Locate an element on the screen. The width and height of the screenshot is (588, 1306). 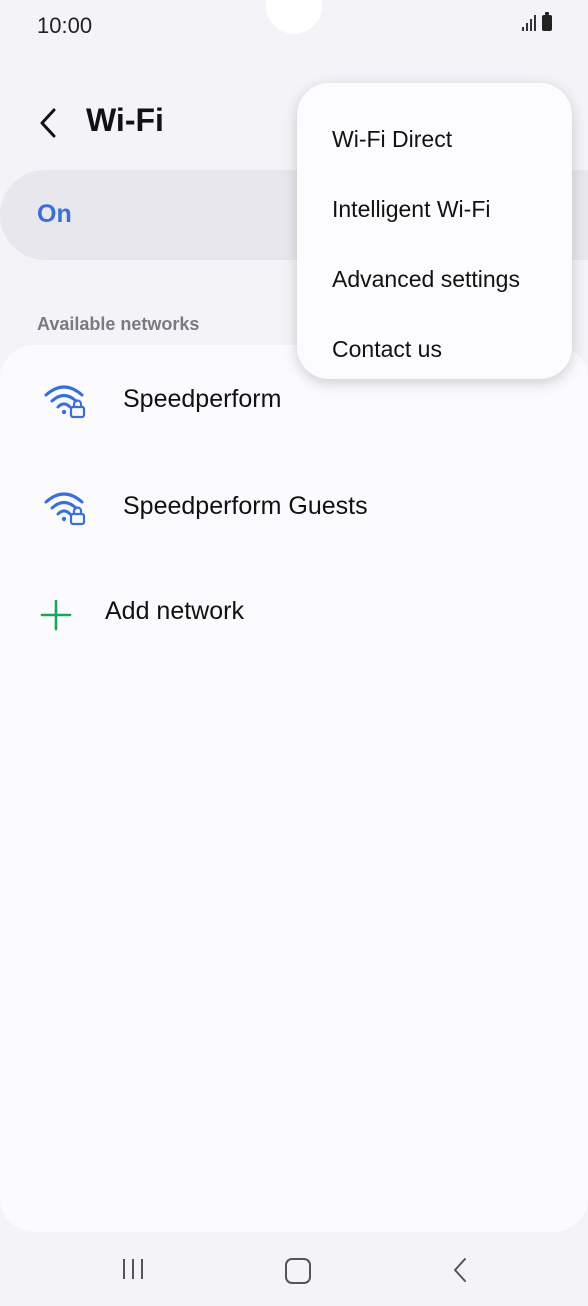
navigation-bar is located at coordinates (294, 1269).